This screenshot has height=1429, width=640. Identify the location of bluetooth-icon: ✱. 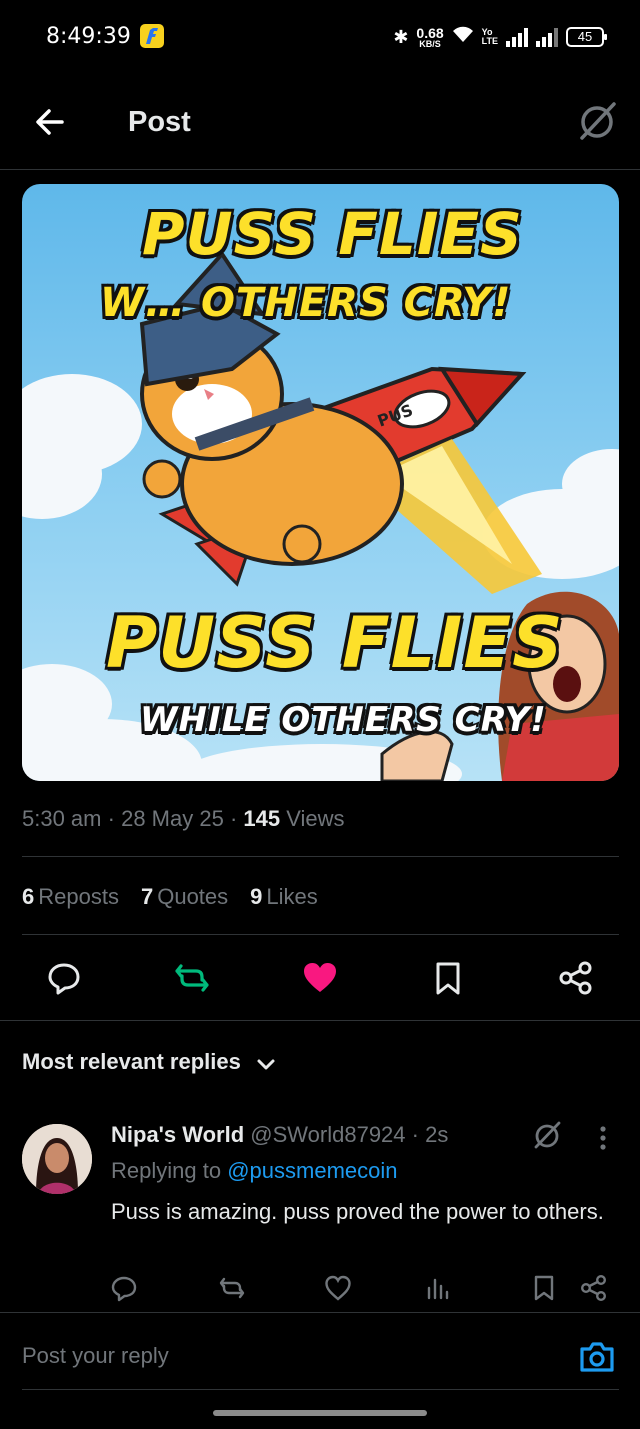
(401, 37).